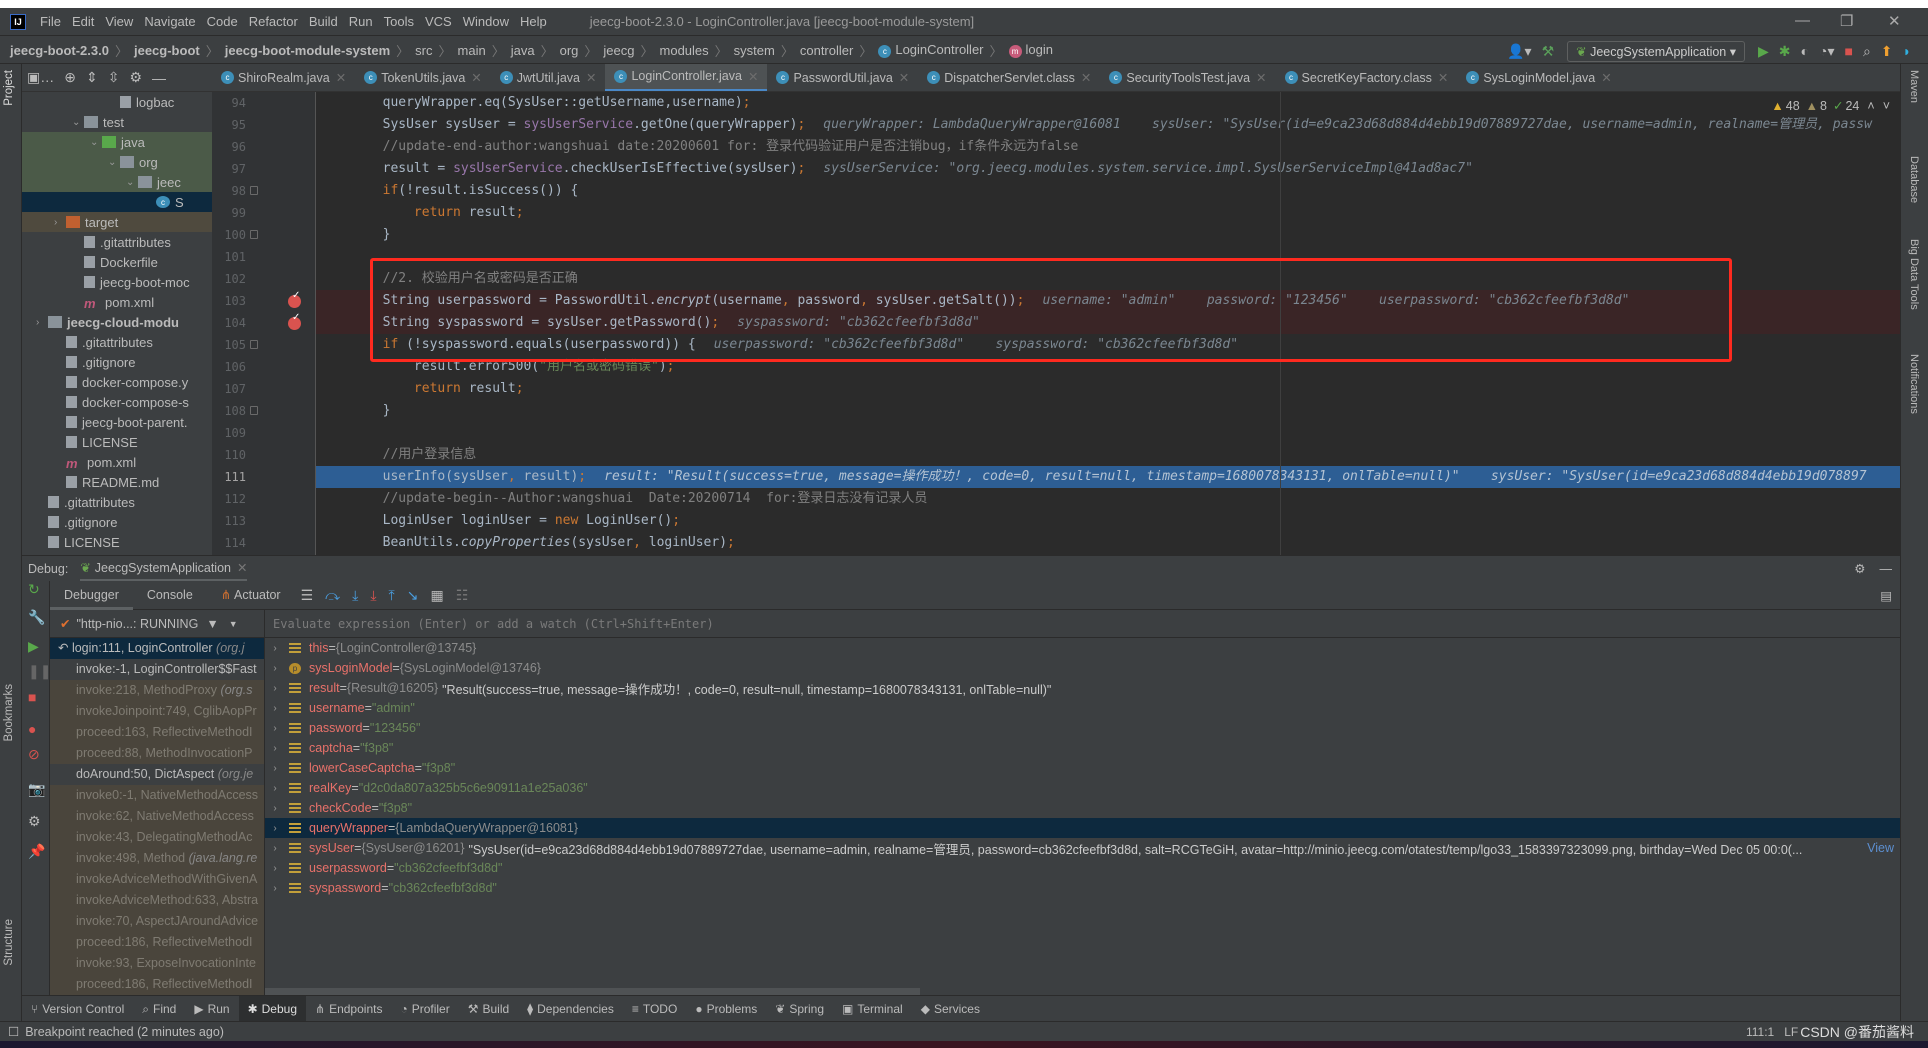 Image resolution: width=1928 pixels, height=1048 pixels. I want to click on stack-frame: invoke:70, AspectJAroundAdvice, so click(157, 921).